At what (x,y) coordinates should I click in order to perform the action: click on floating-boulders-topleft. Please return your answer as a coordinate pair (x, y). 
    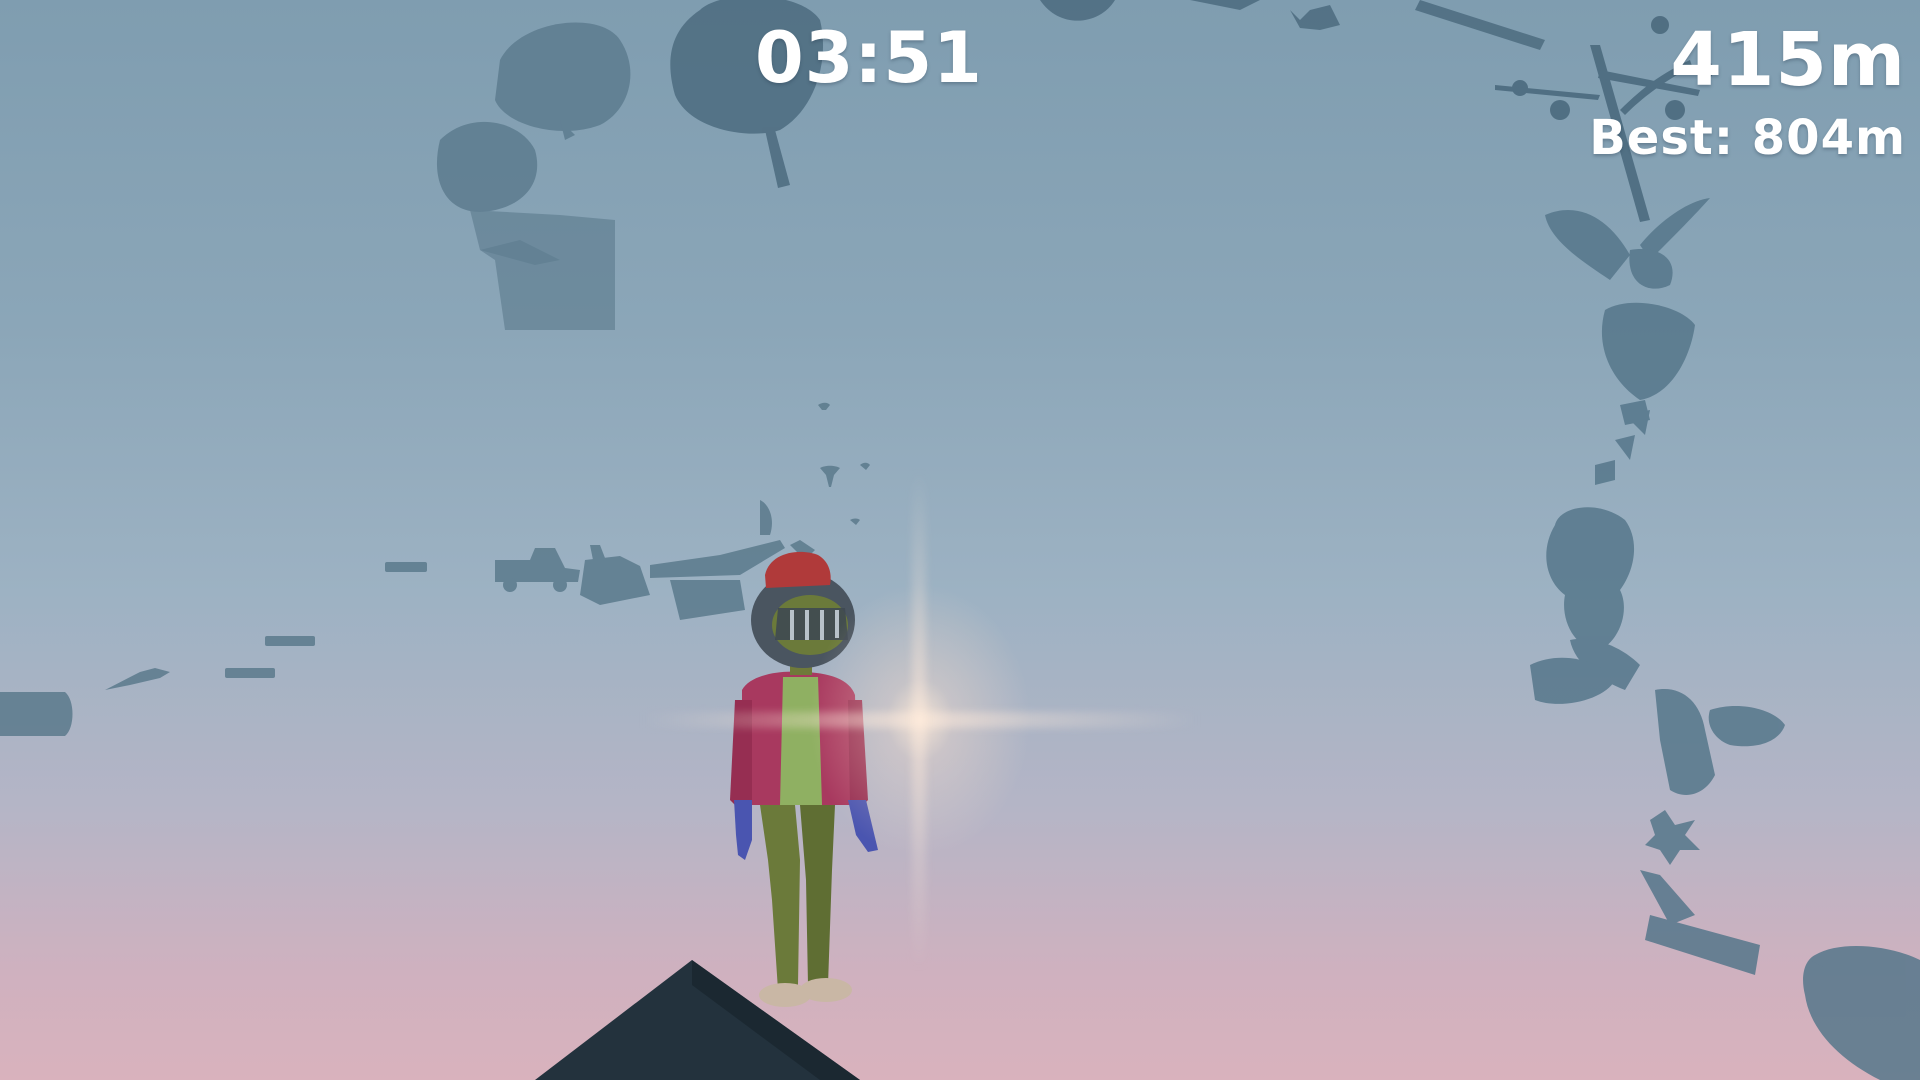
    Looking at the image, I should click on (533, 176).